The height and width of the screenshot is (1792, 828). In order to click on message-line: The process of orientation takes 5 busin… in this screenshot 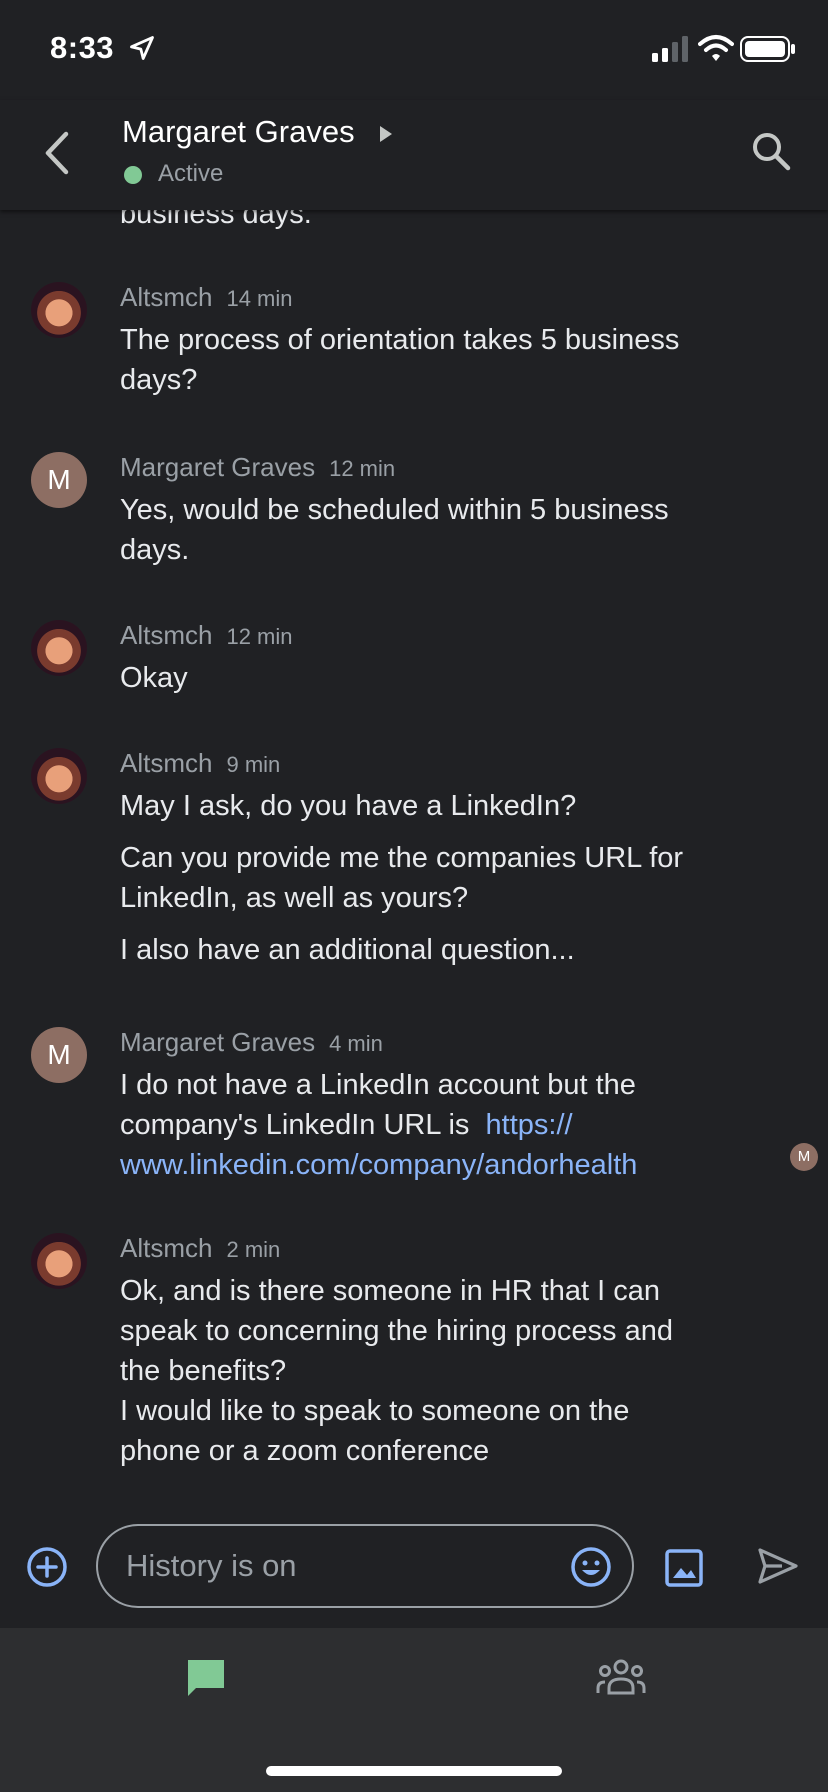, I will do `click(400, 340)`.